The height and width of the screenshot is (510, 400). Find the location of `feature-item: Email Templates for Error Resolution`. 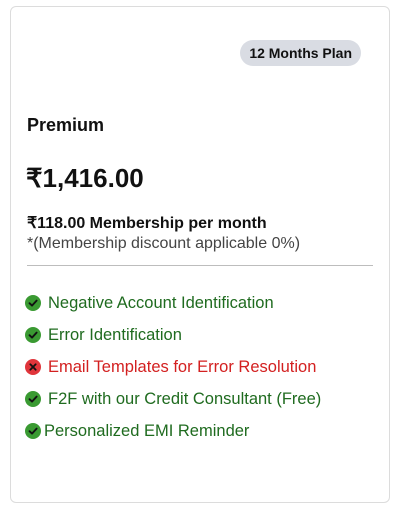

feature-item: Email Templates for Error Resolution is located at coordinates (173, 367).